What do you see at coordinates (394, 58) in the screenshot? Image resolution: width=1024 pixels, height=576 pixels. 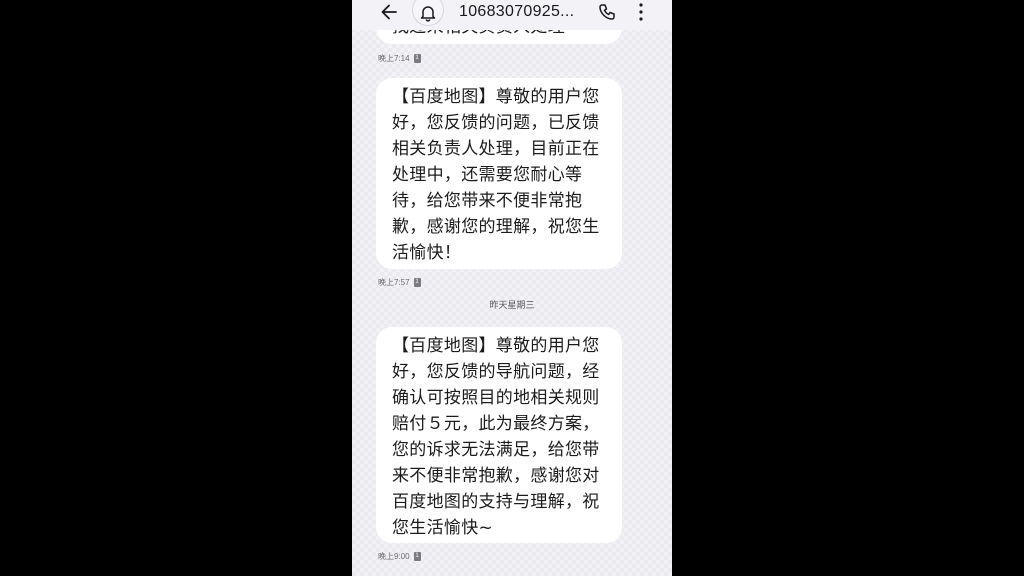 I see `message-time: 晚上7:14` at bounding box center [394, 58].